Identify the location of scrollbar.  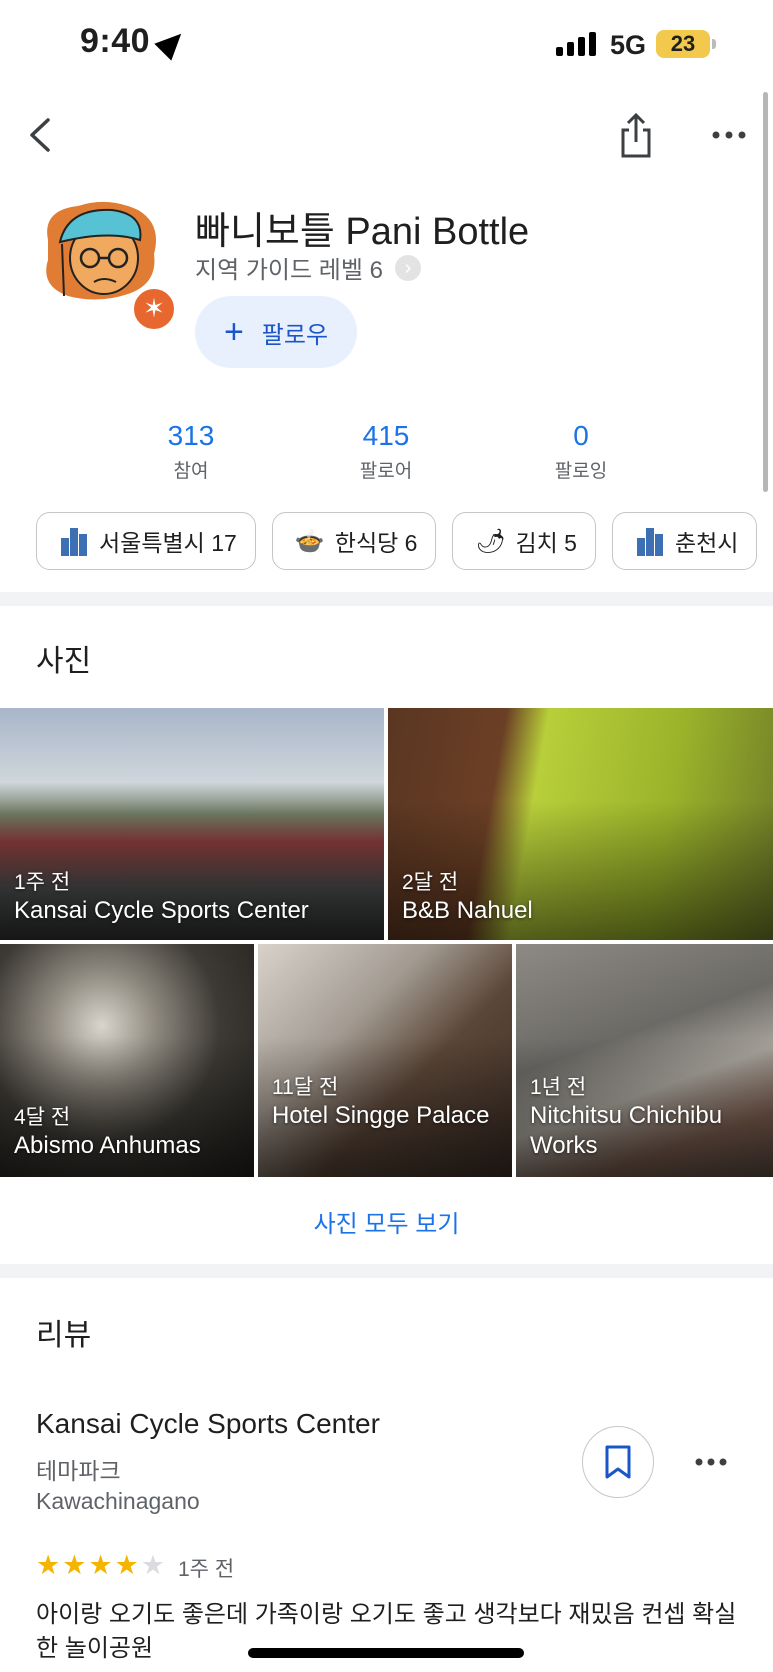
(765, 292).